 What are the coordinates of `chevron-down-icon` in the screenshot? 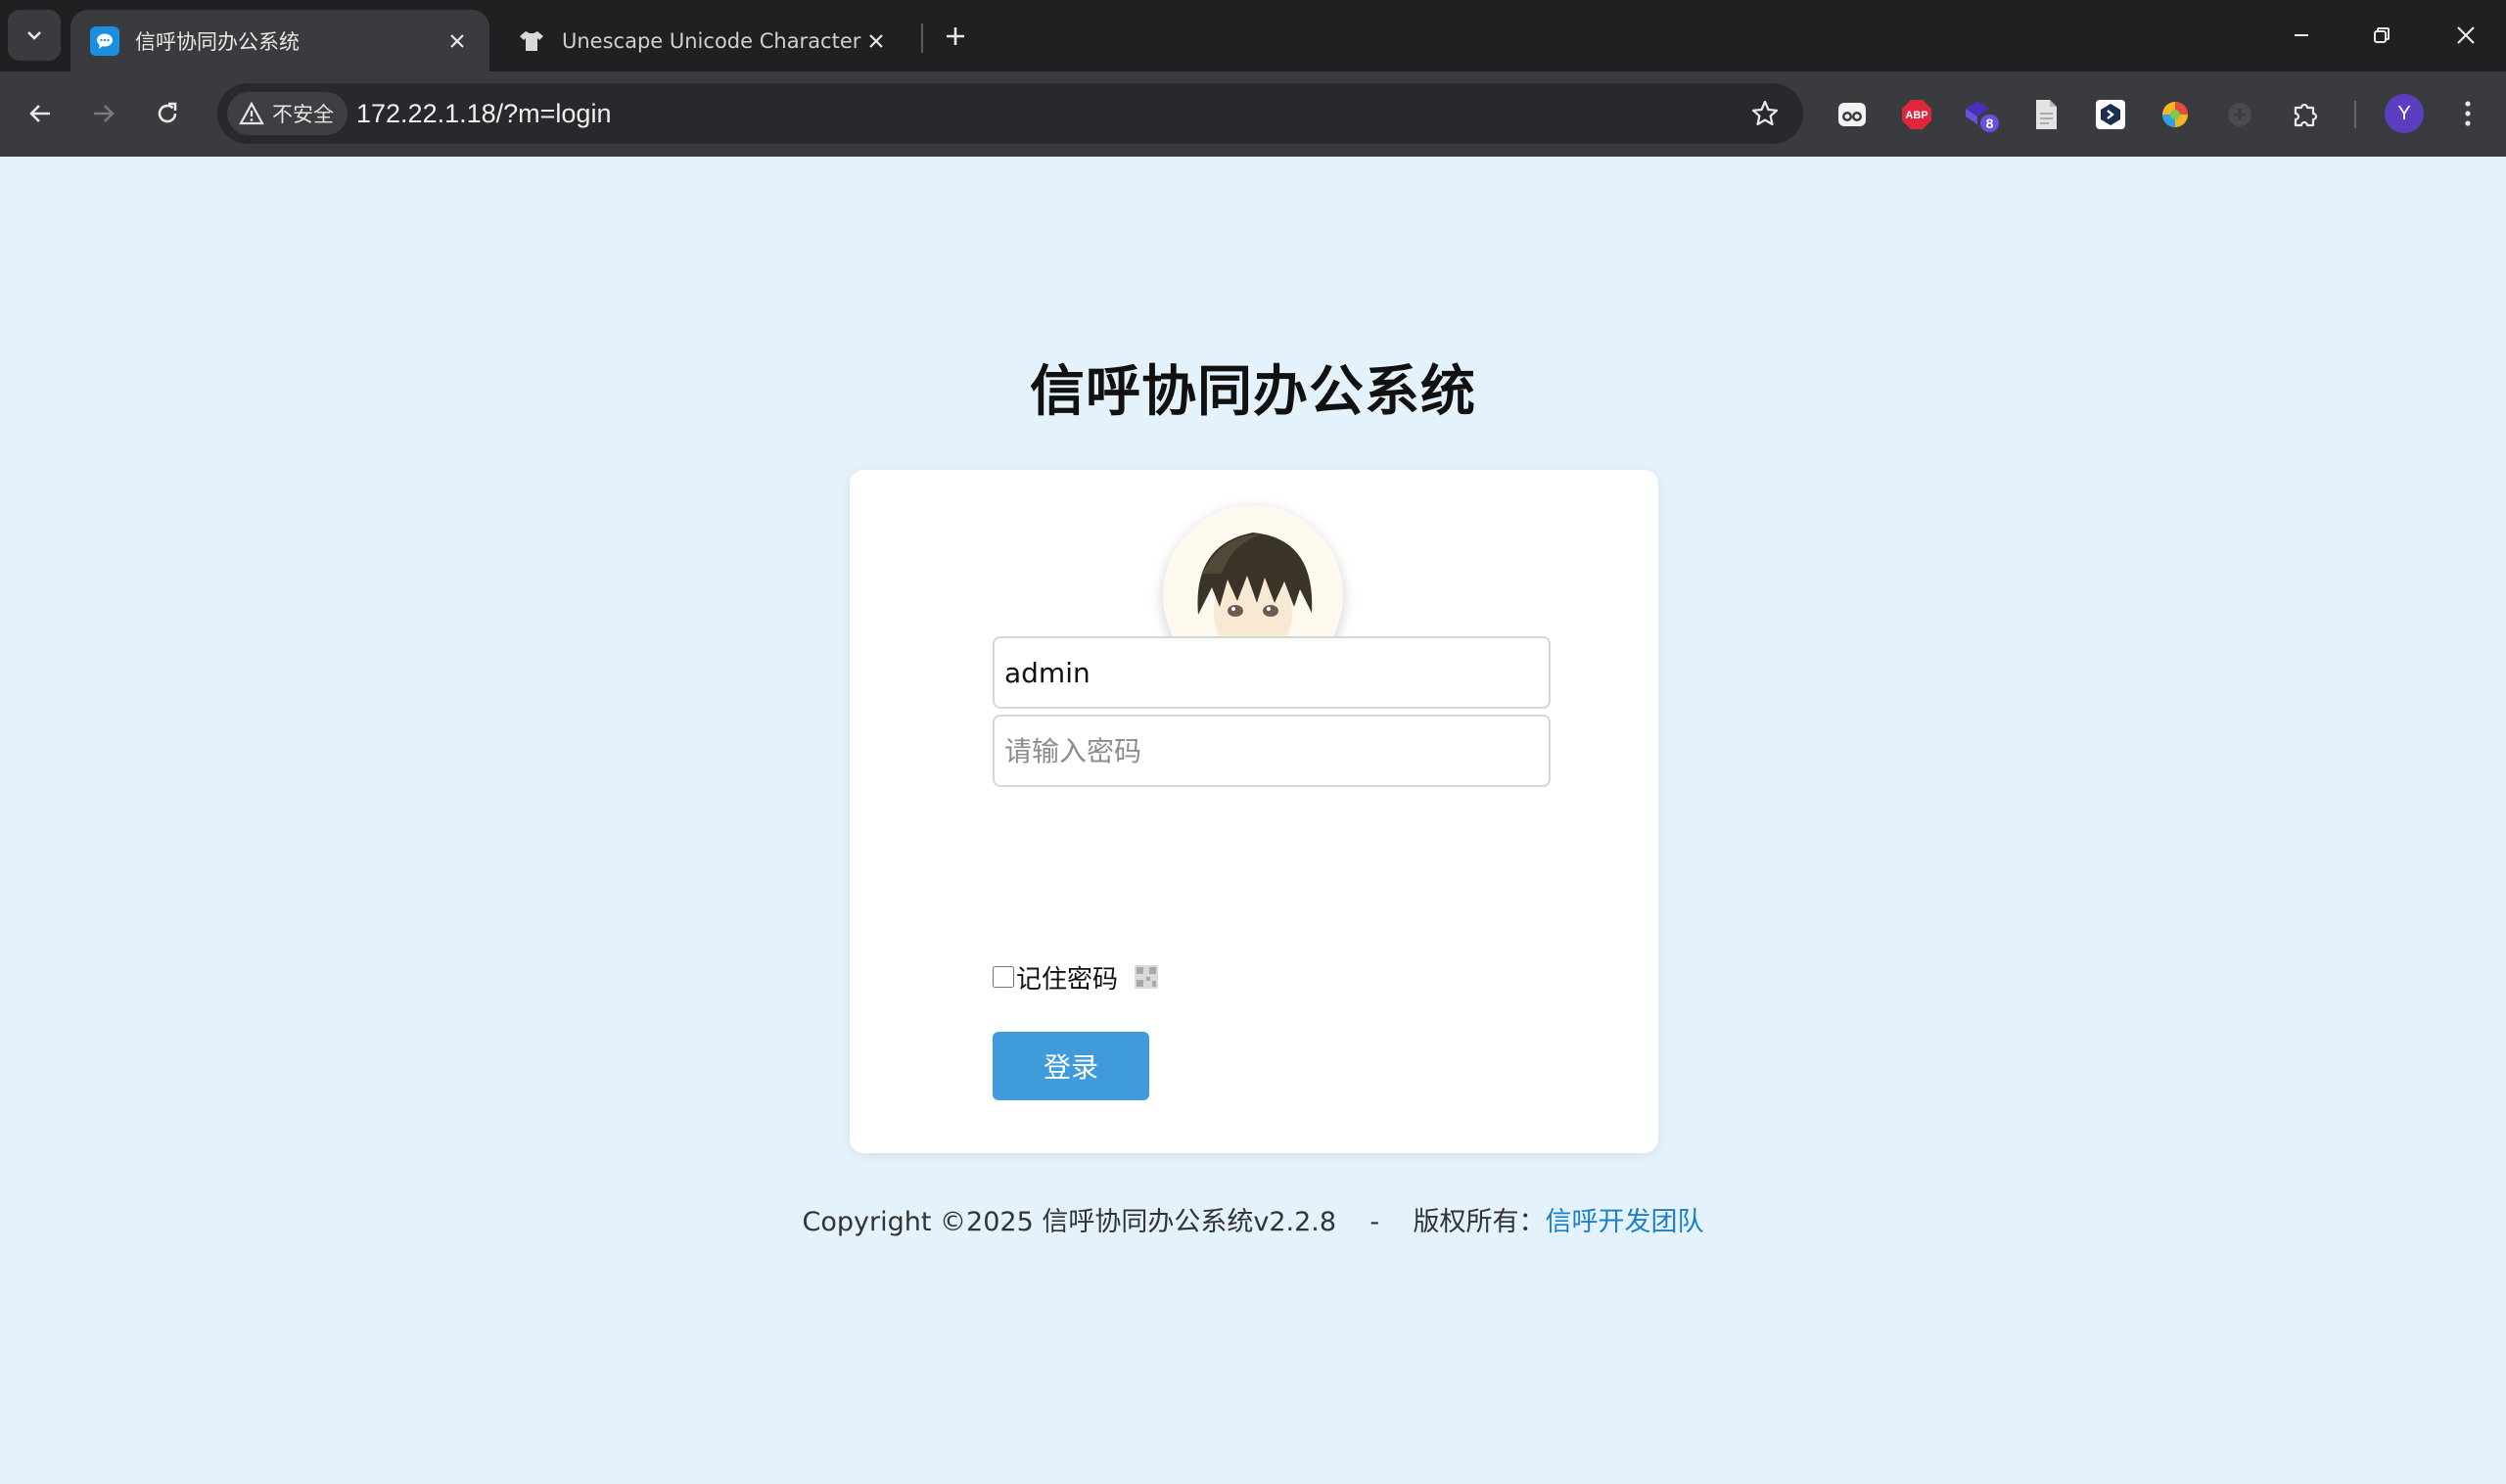 It's located at (34, 35).